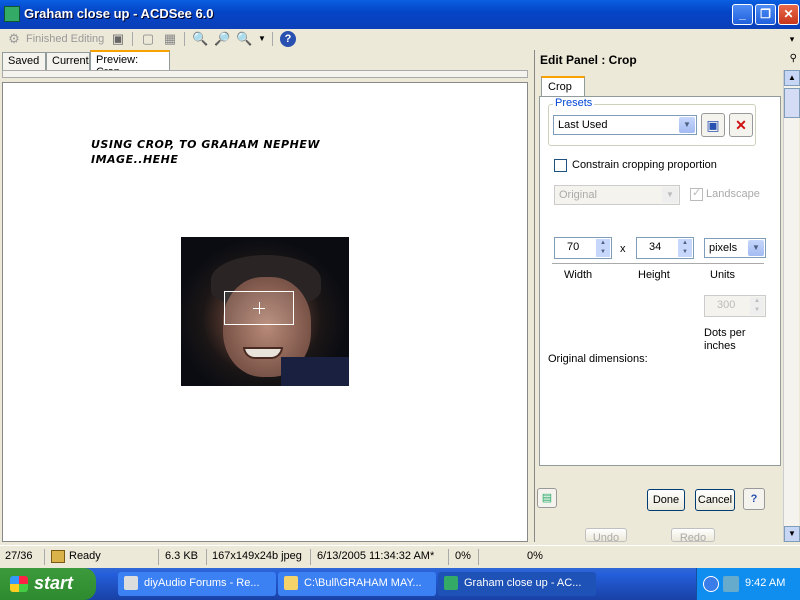 This screenshot has height=600, width=800. I want to click on network-icon, so click(731, 584).